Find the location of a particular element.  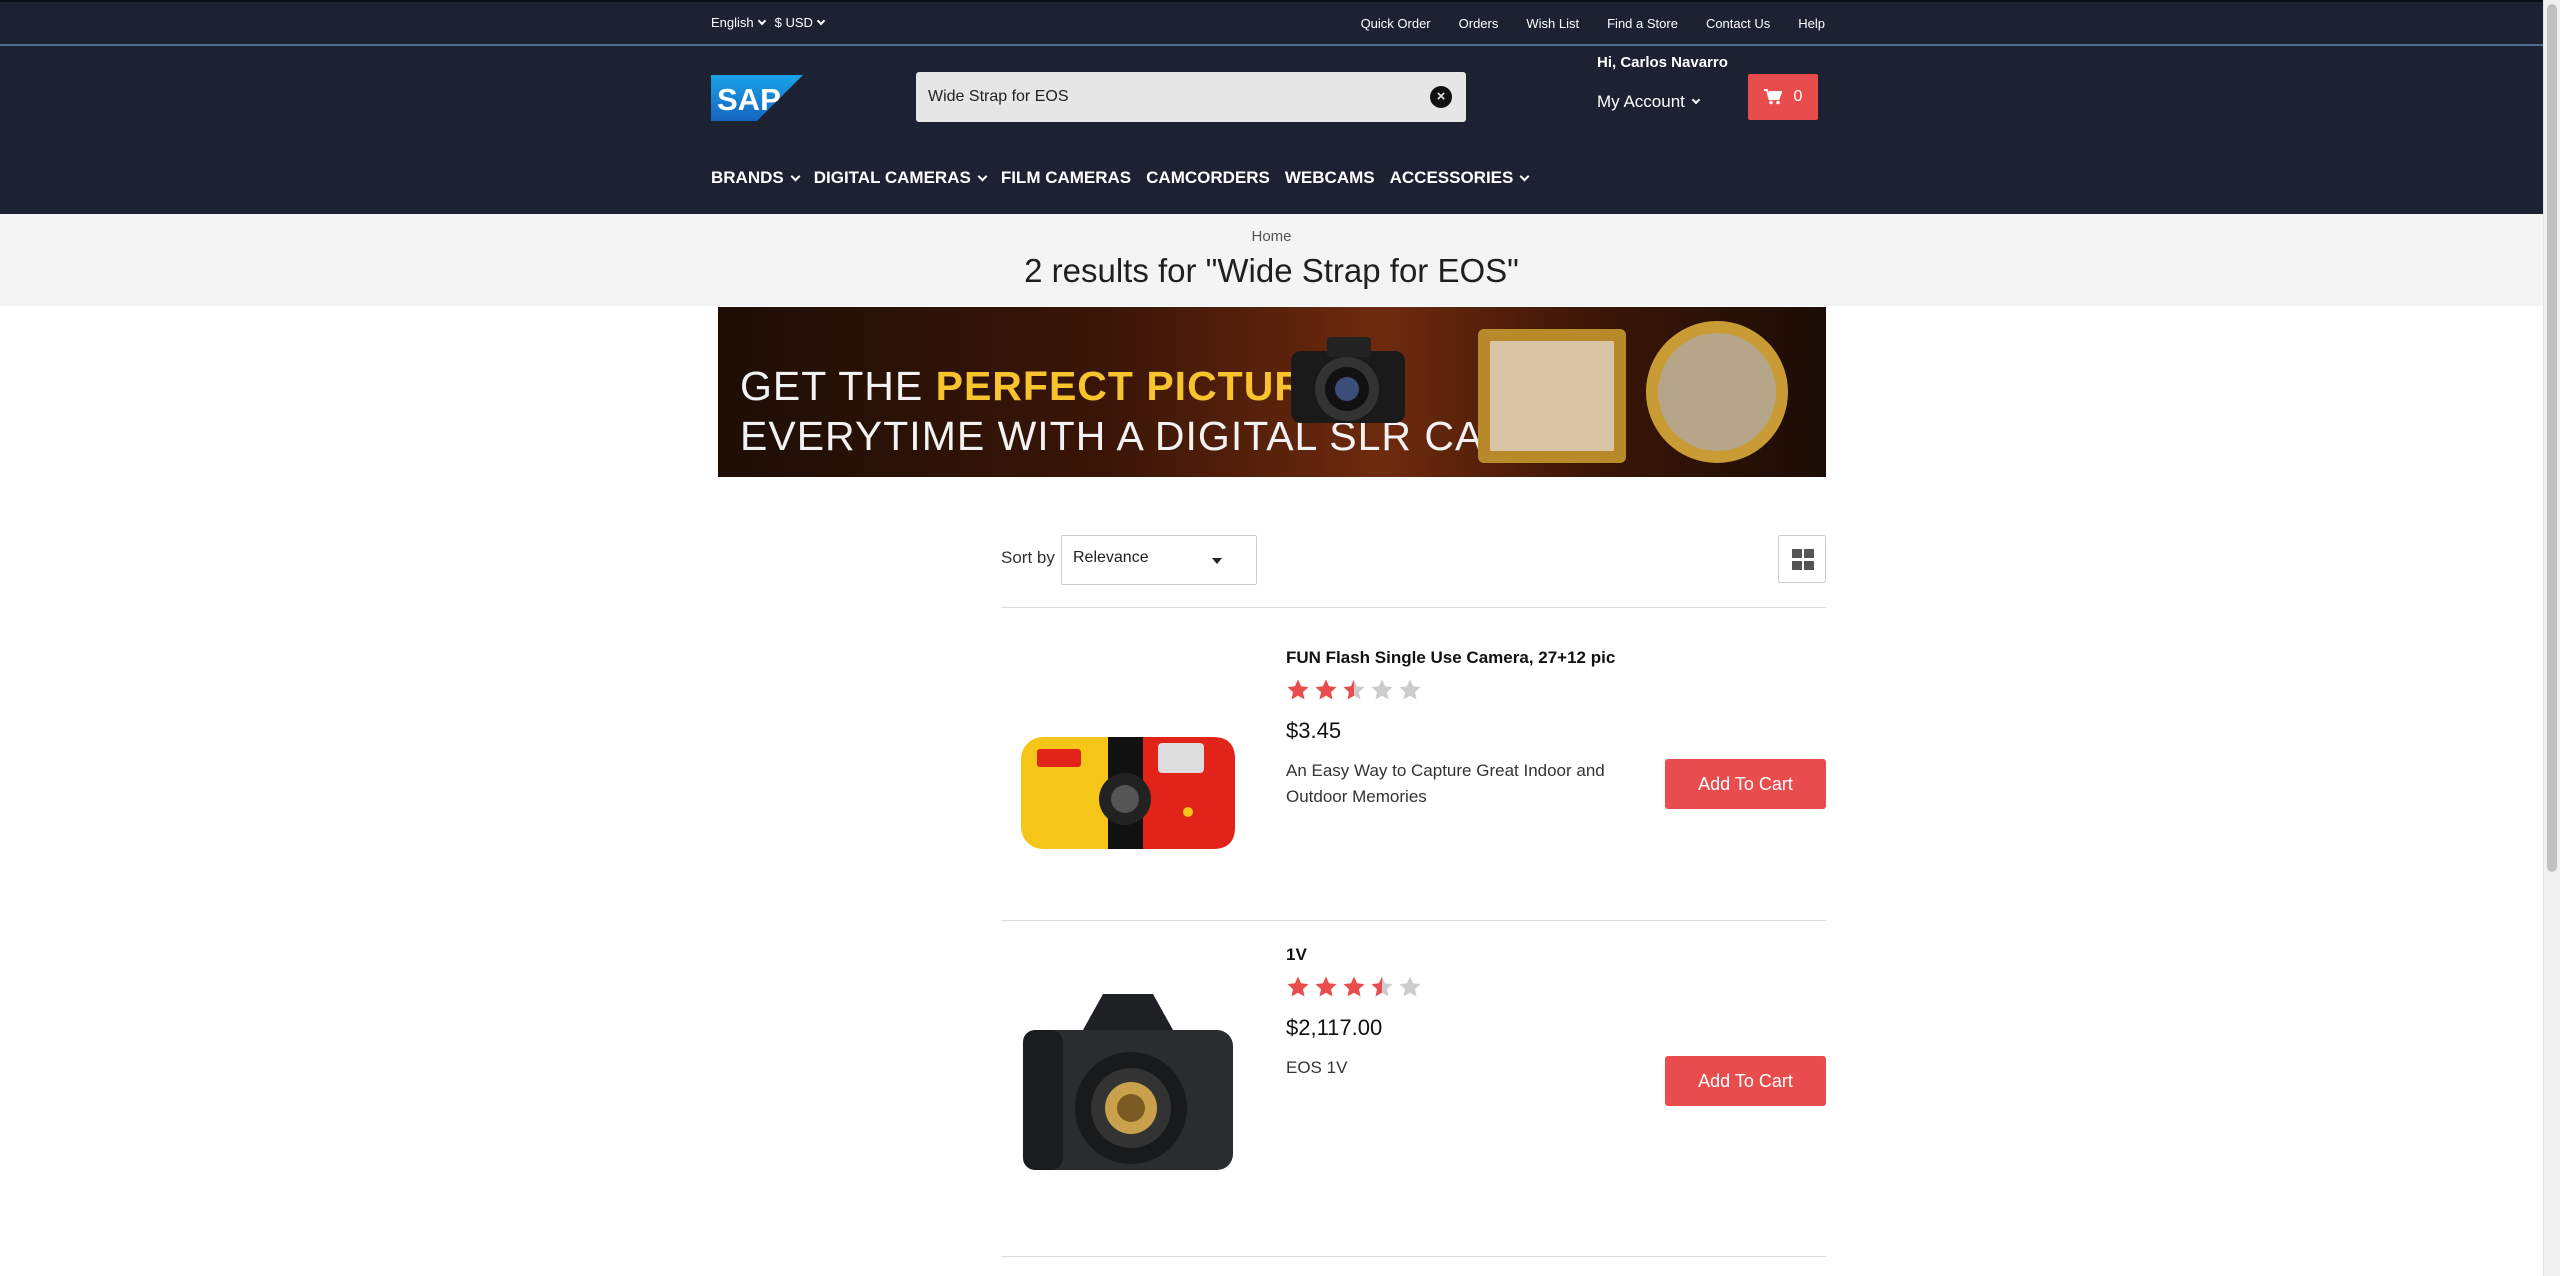

sort-label: Sort by is located at coordinates (1028, 557).